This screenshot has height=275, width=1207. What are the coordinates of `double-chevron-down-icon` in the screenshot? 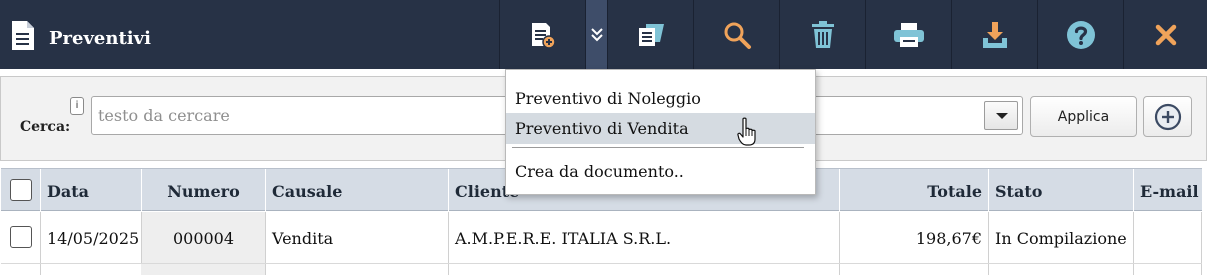 It's located at (596, 34).